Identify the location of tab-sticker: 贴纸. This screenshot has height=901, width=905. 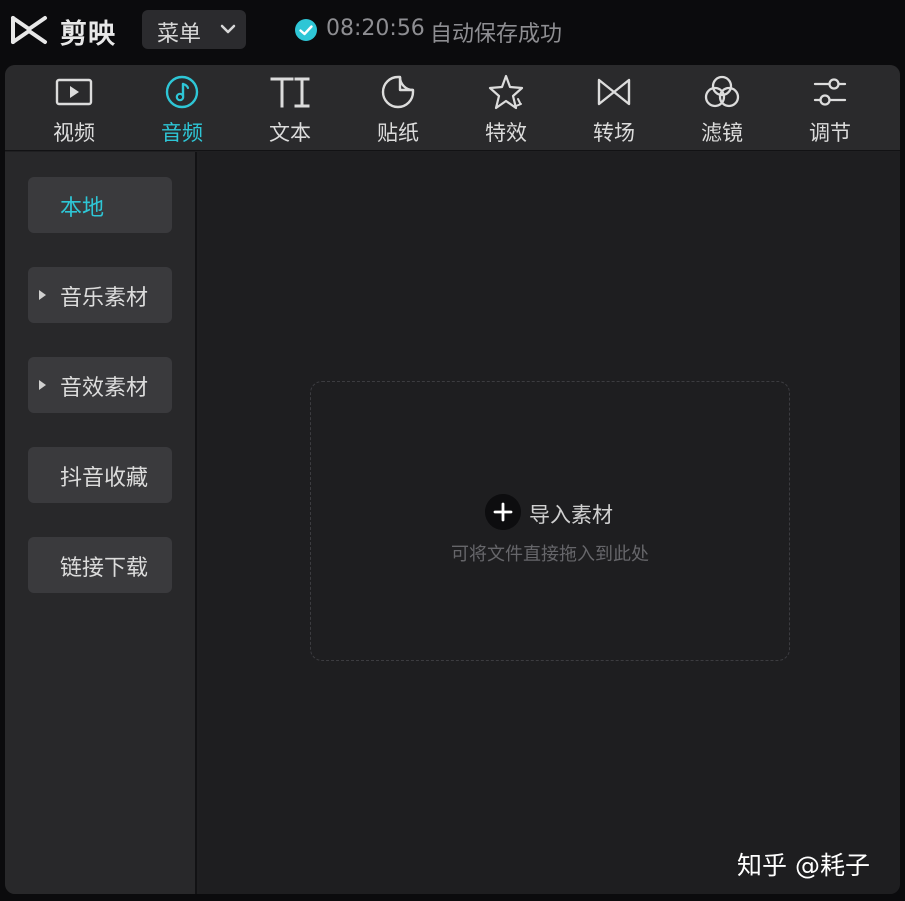
(398, 108).